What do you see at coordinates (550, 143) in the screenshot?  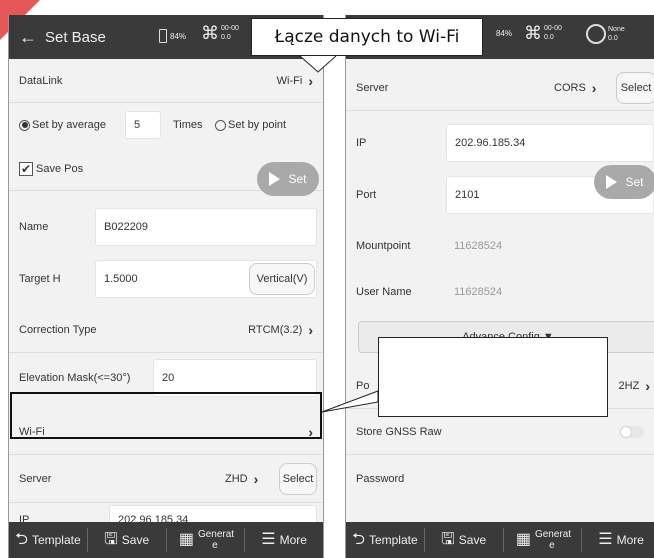 I see `ip-input: 202.96.185.34` at bounding box center [550, 143].